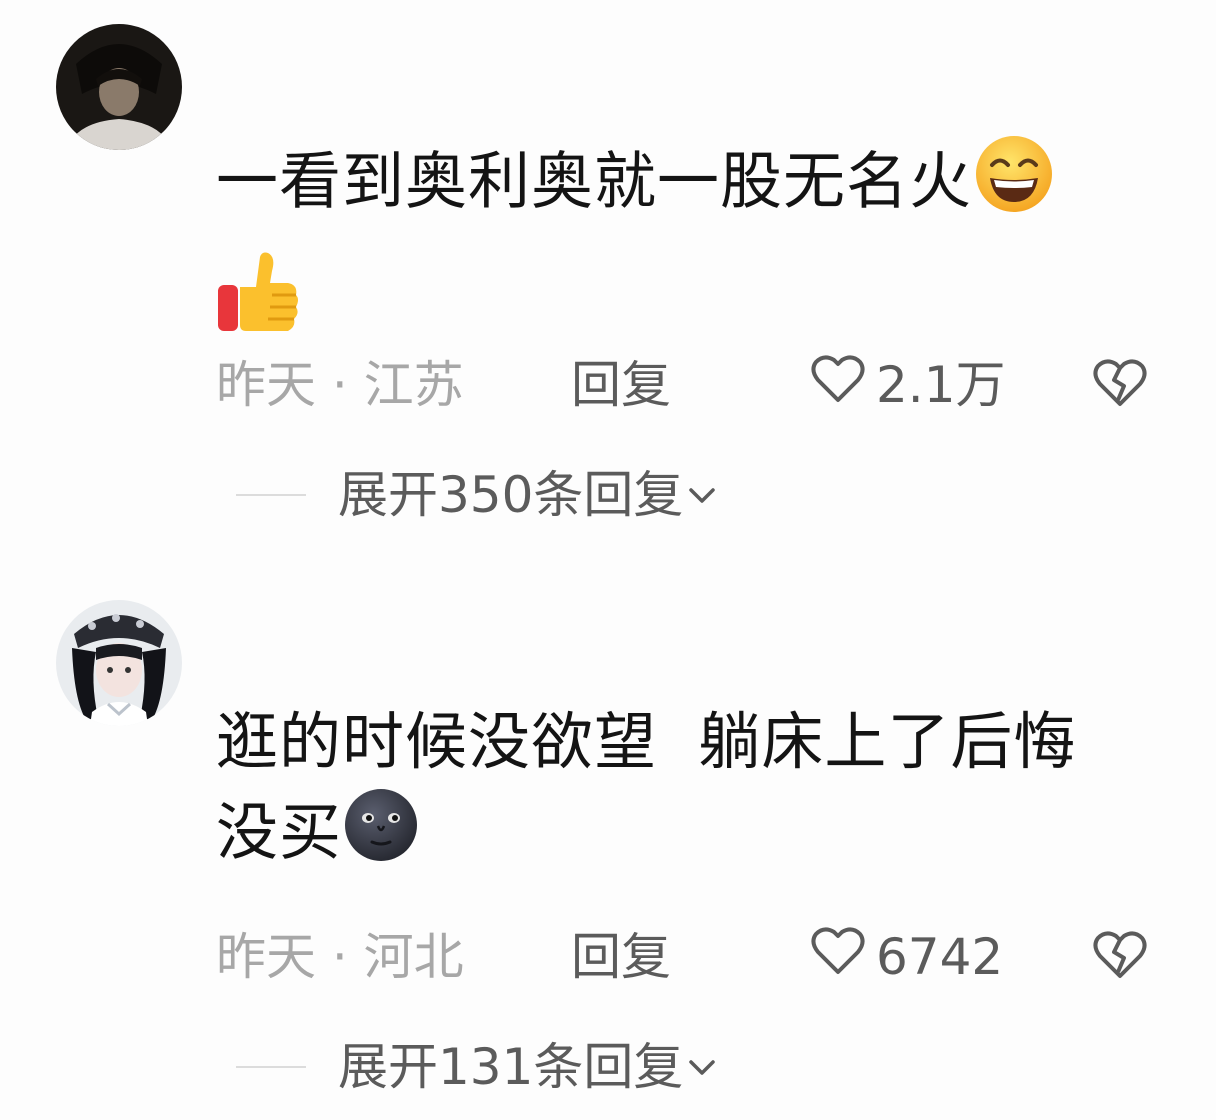 Image resolution: width=1216 pixels, height=1120 pixels. I want to click on comment-body-line1: 逛的时候没欲望 躺床上了后悔, so click(646, 741).